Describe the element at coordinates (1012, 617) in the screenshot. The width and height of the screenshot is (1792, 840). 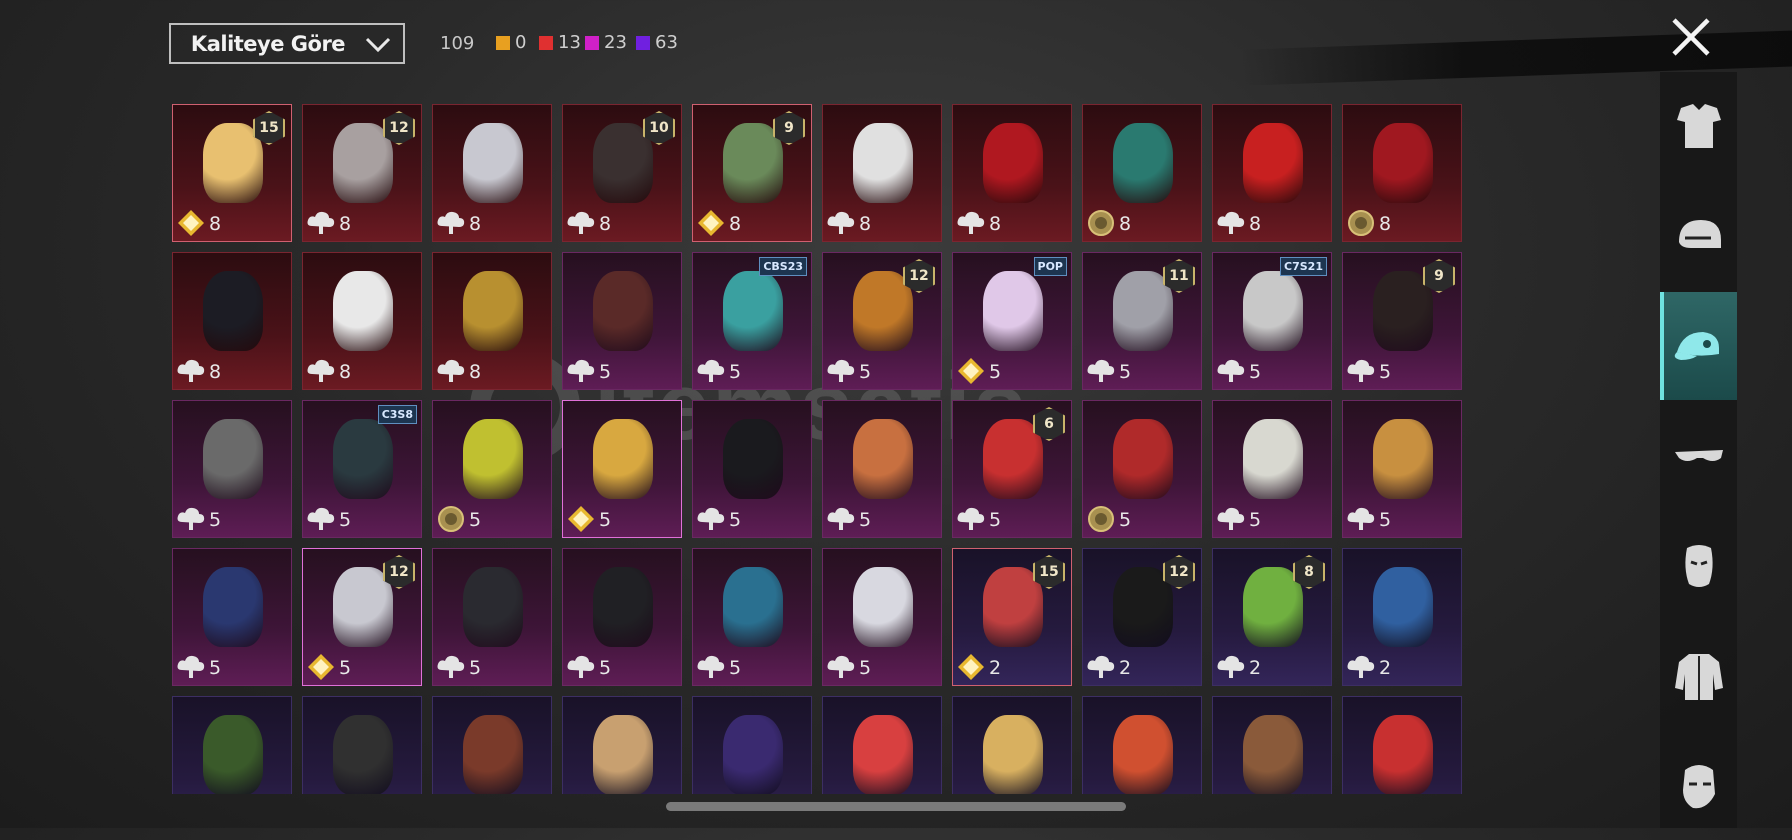
I see `item-slot: 15 2` at that location.